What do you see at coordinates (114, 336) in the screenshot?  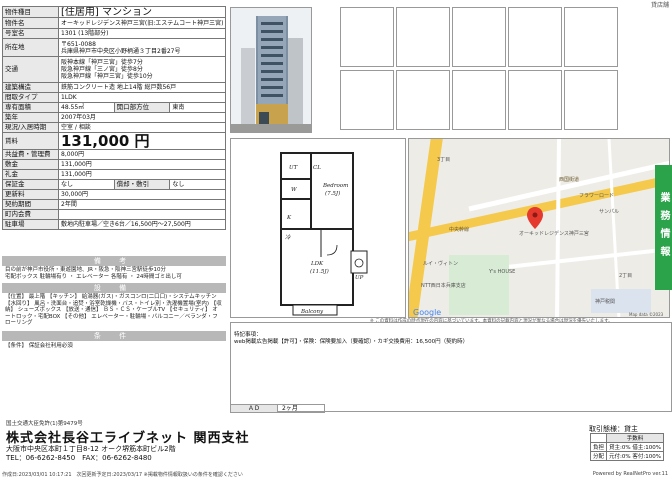 I see `conditions-header: 条 件` at bounding box center [114, 336].